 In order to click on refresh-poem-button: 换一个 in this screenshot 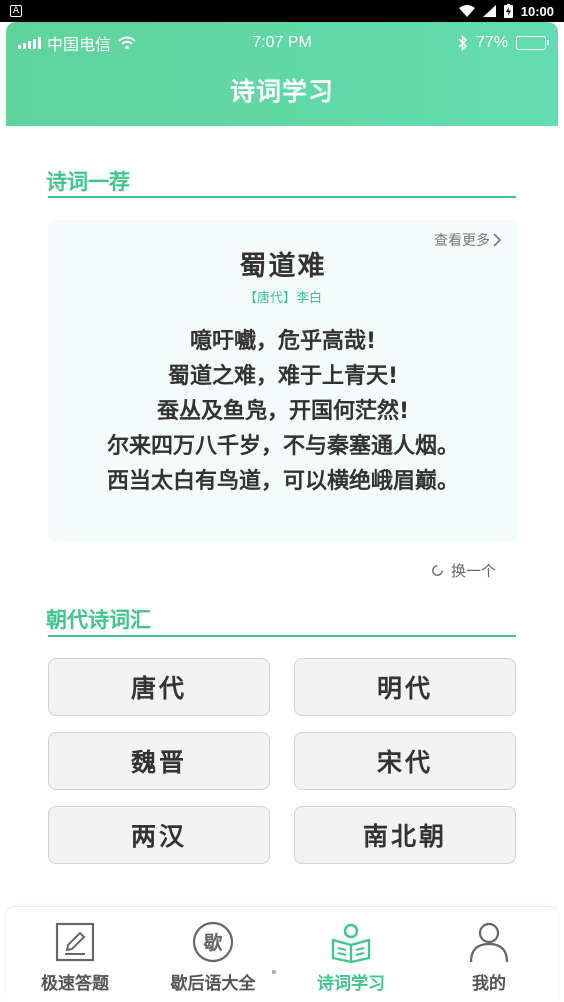, I will do `click(463, 570)`.